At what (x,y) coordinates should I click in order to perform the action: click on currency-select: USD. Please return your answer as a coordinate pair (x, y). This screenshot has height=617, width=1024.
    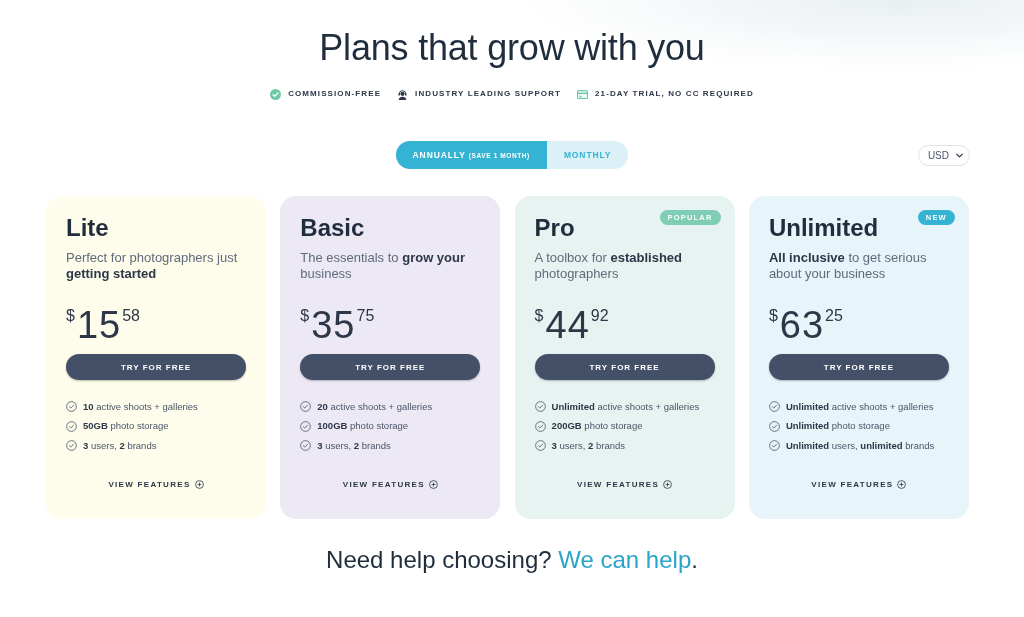
    Looking at the image, I should click on (943, 155).